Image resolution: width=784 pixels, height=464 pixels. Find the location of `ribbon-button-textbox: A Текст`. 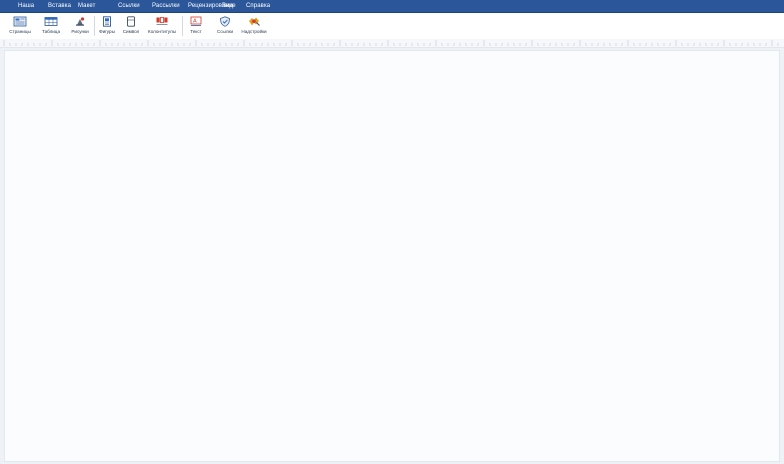

ribbon-button-textbox: A Текст is located at coordinates (196, 26).